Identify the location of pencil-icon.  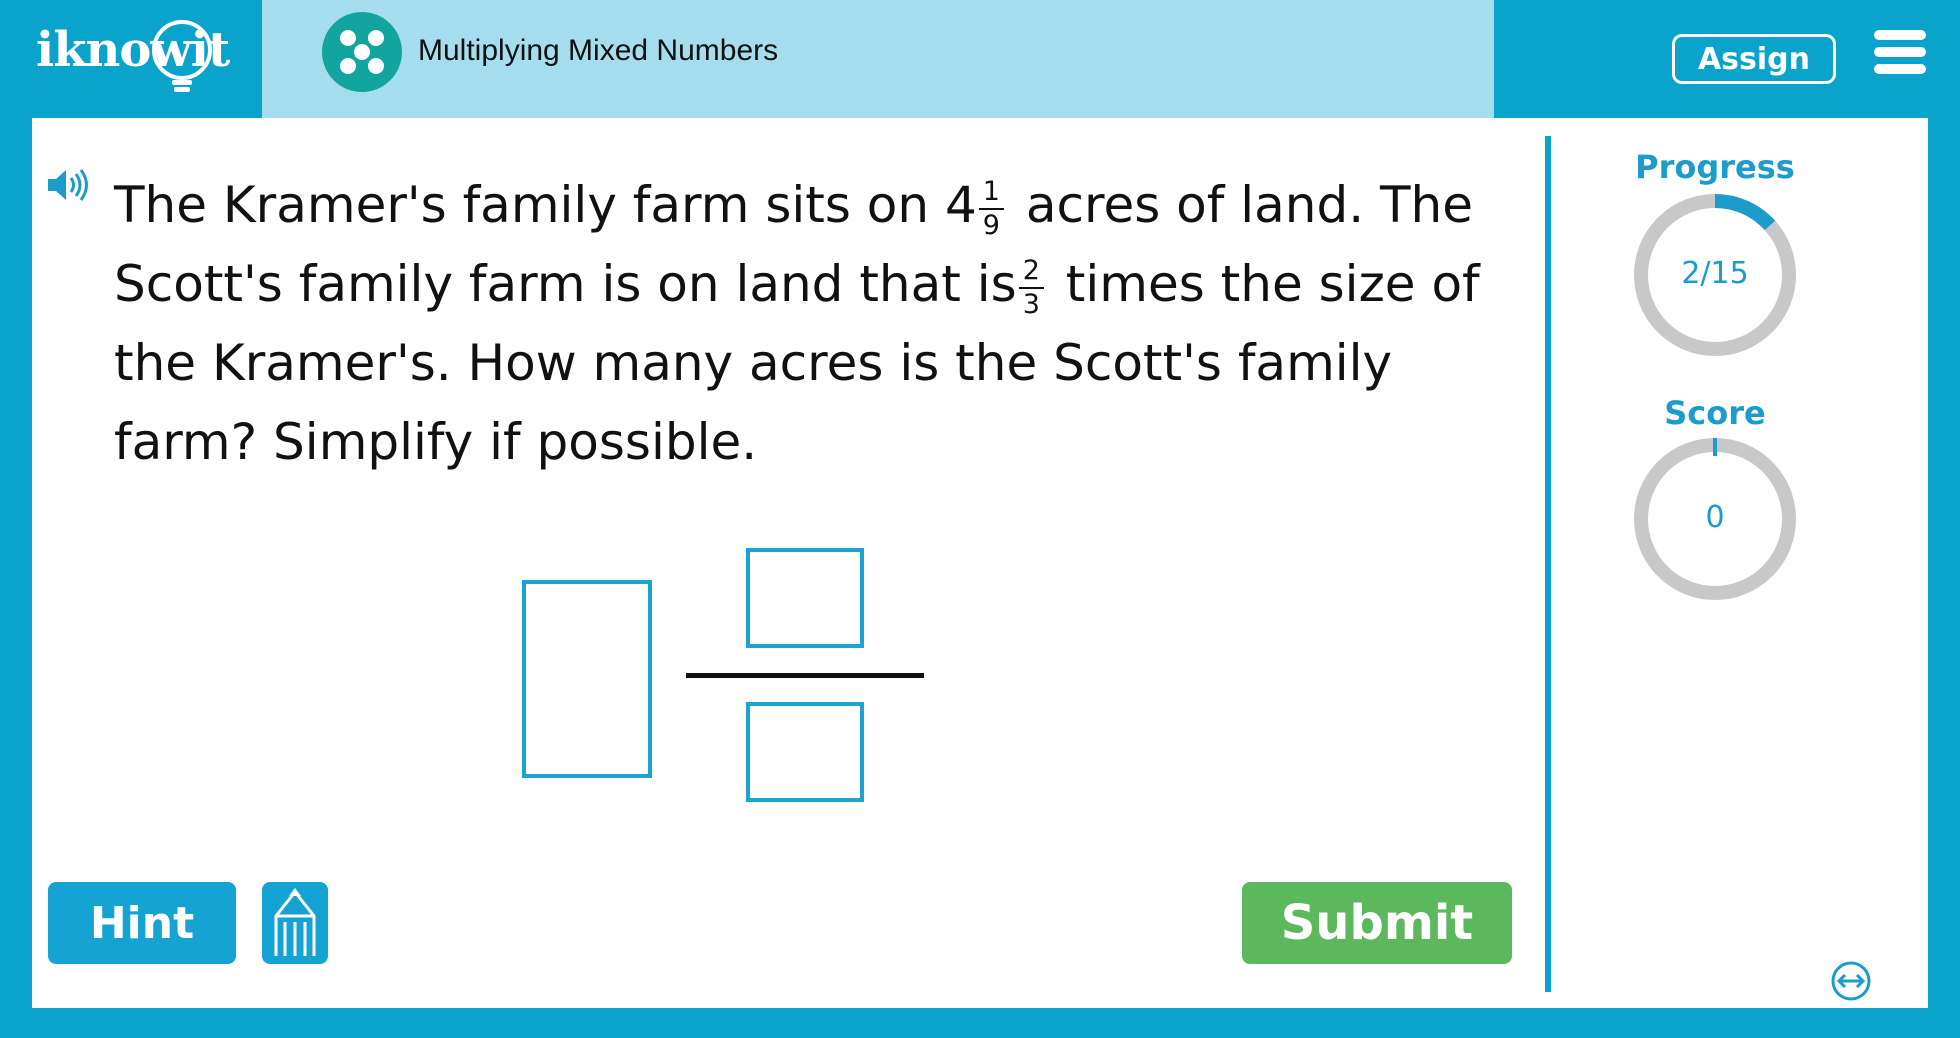
(295, 922).